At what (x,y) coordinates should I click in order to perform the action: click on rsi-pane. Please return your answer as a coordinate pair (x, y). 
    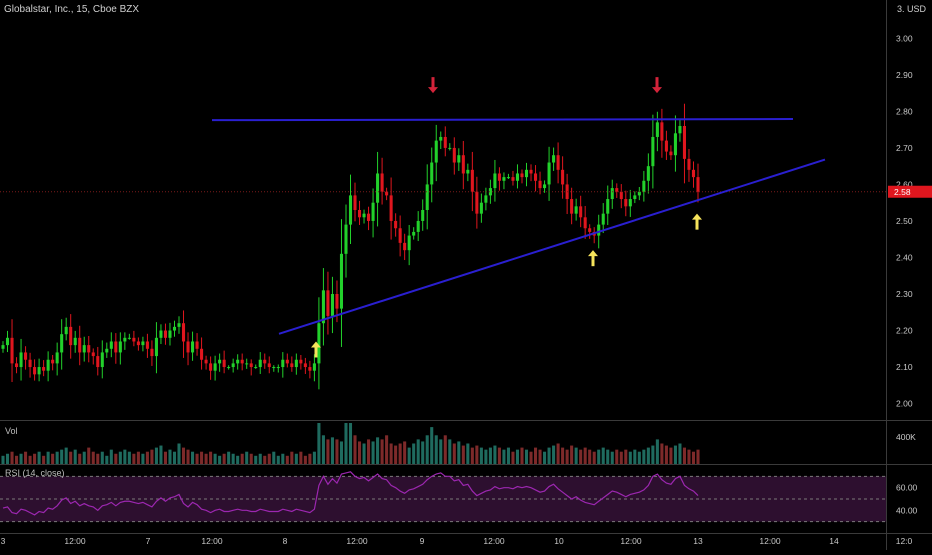
    Looking at the image, I should click on (443, 497).